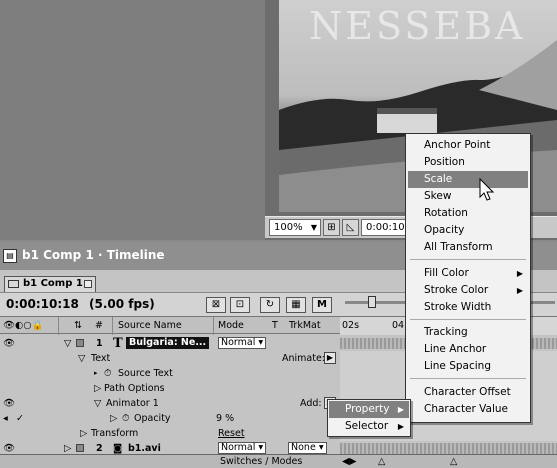 The width and height of the screenshot is (557, 468). Describe the element at coordinates (99, 325) in the screenshot. I see `number-column-header: #` at that location.